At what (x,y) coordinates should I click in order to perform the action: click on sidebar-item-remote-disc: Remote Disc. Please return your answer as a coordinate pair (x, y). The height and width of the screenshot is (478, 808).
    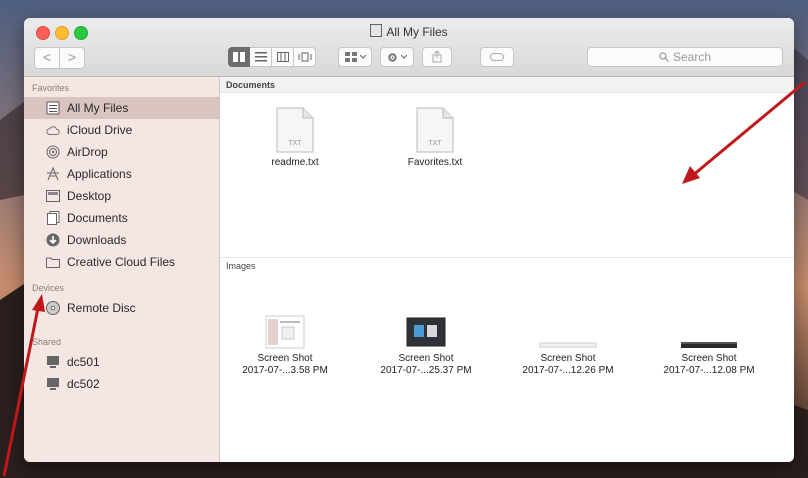
    Looking at the image, I should click on (121, 308).